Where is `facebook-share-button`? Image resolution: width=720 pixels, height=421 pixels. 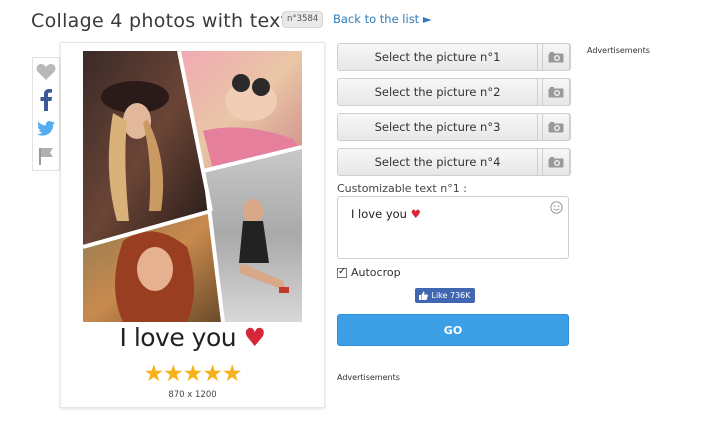
facebook-share-button is located at coordinates (46, 100).